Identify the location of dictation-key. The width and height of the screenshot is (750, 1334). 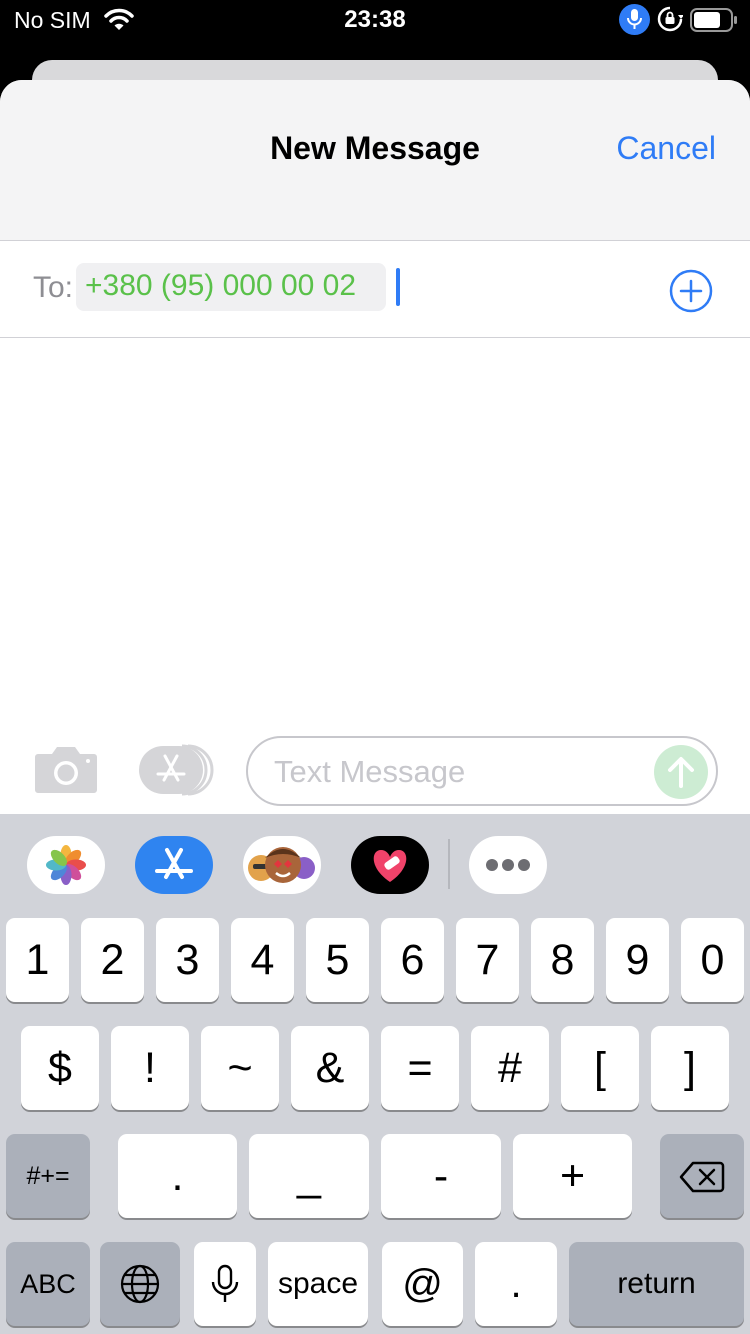
(225, 1284).